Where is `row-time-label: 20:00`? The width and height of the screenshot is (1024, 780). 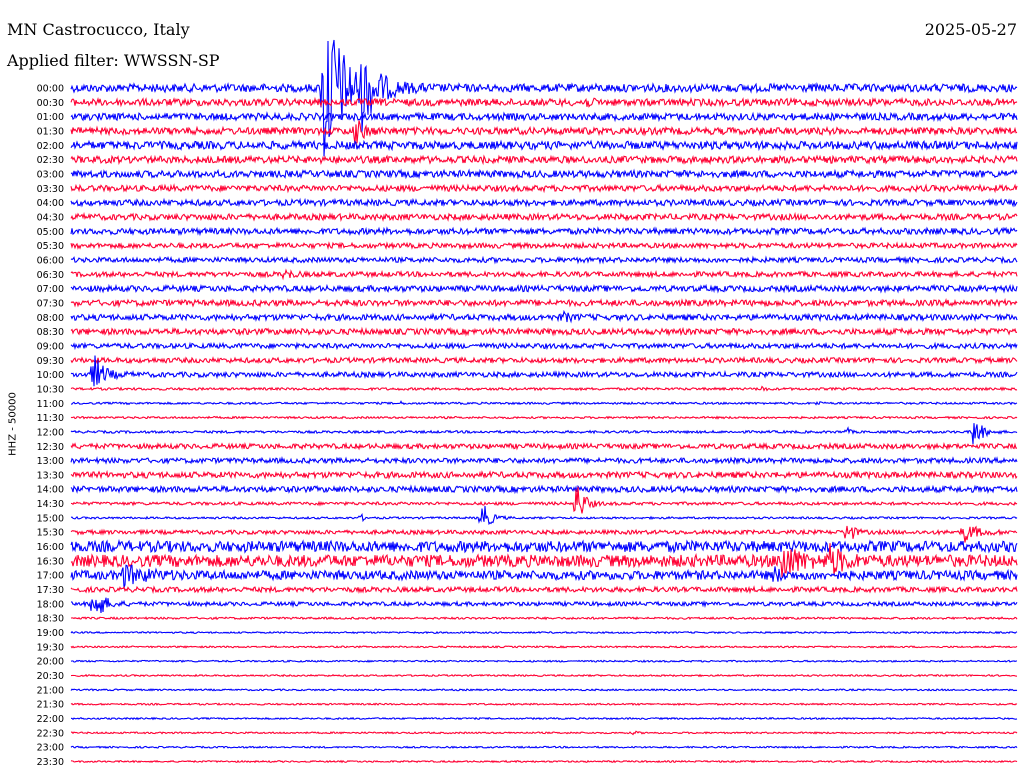
row-time-label: 20:00 is located at coordinates (50, 662).